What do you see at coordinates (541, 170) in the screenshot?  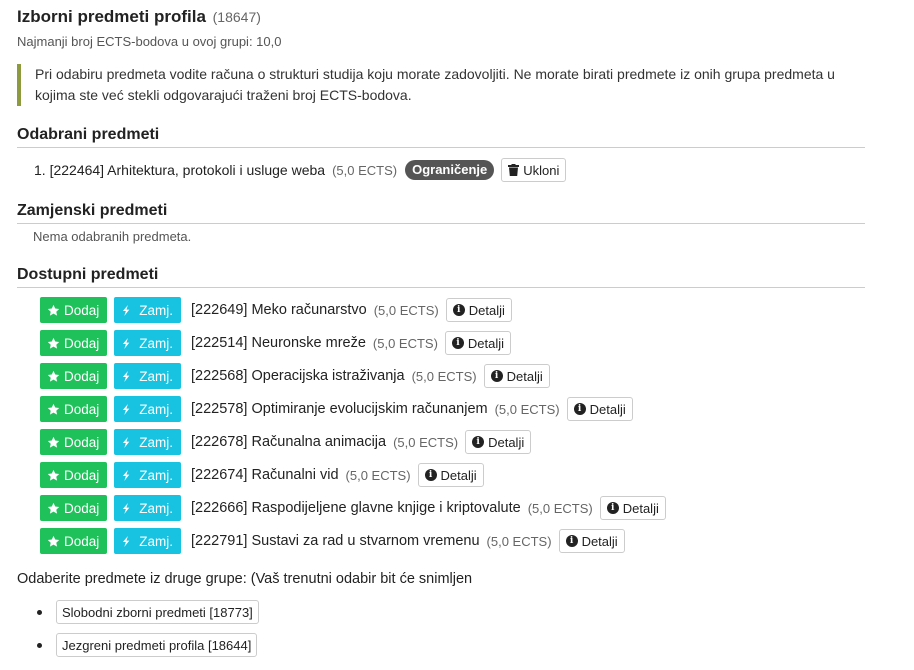 I see `remove-button-label: Ukloni` at bounding box center [541, 170].